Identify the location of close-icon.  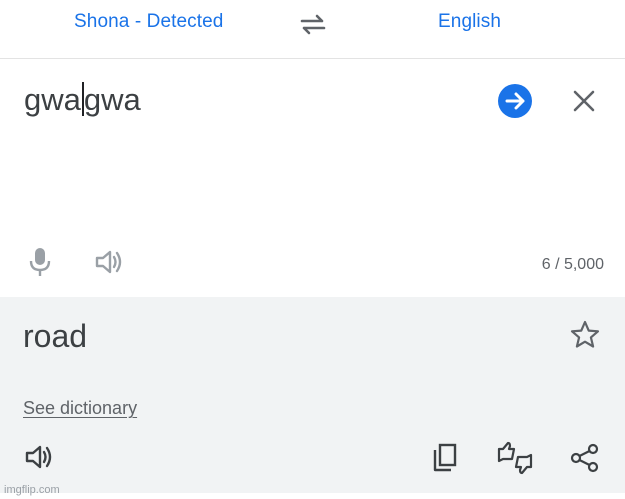
(584, 101).